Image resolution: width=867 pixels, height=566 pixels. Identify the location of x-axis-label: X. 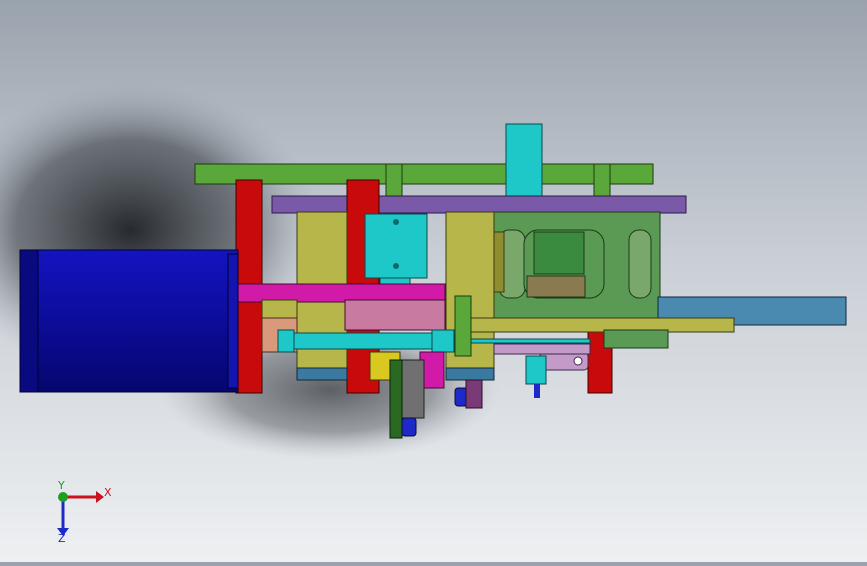
(108, 492).